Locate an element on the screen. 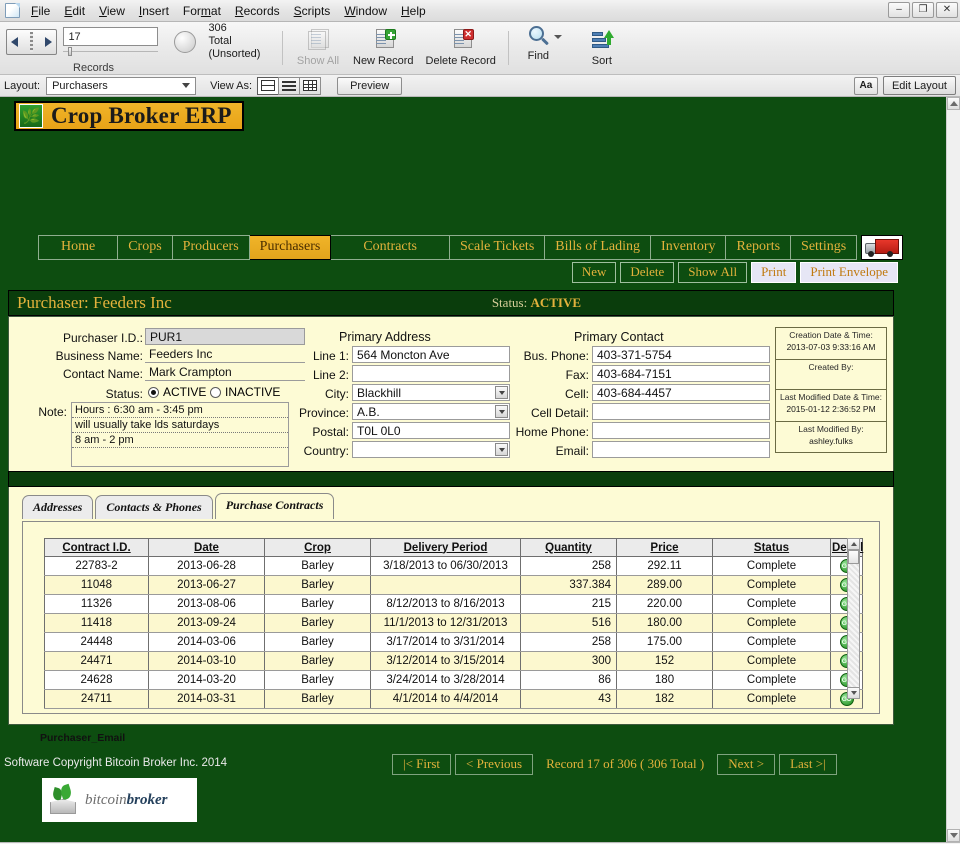 This screenshot has width=960, height=844. tab-purchase-contracts: Purchase Contracts is located at coordinates (274, 506).